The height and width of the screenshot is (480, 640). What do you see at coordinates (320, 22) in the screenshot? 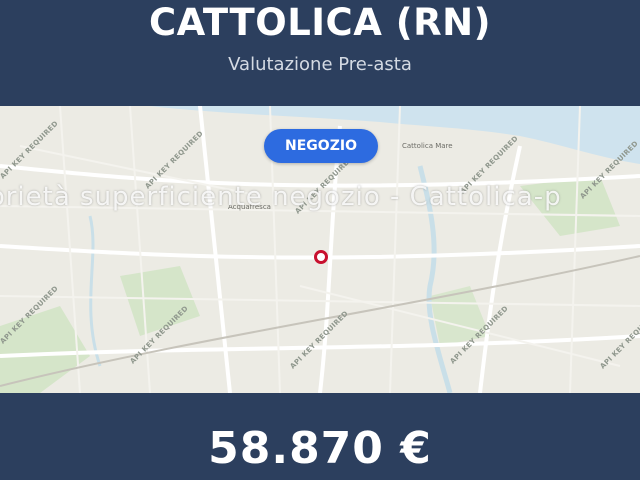
I see `page-title: CATTOLICA (RN)` at bounding box center [320, 22].